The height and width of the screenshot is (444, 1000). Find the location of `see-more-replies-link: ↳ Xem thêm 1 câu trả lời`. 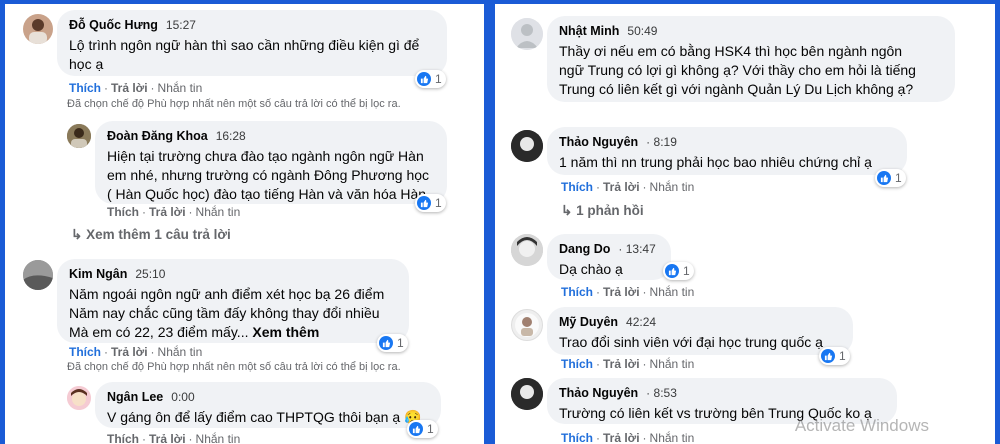

see-more-replies-link: ↳ Xem thêm 1 câu trả lời is located at coordinates (151, 235).